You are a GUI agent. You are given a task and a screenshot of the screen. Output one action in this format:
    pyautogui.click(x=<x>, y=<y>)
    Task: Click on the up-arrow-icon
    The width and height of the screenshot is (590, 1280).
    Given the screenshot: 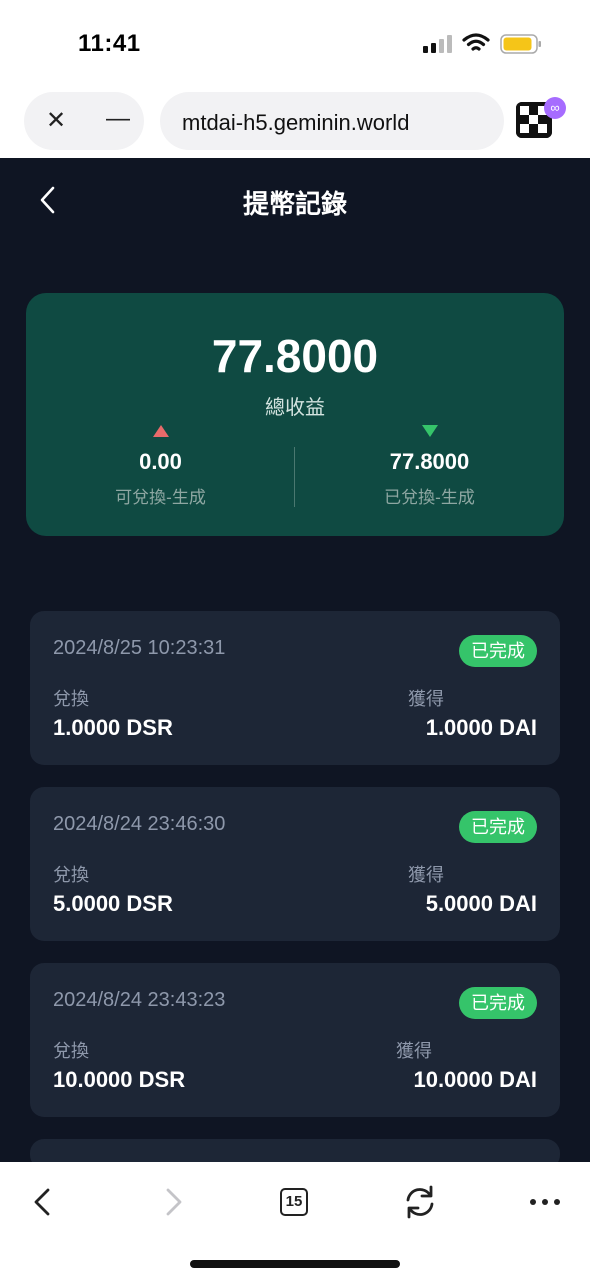 What is the action you would take?
    pyautogui.click(x=160, y=431)
    